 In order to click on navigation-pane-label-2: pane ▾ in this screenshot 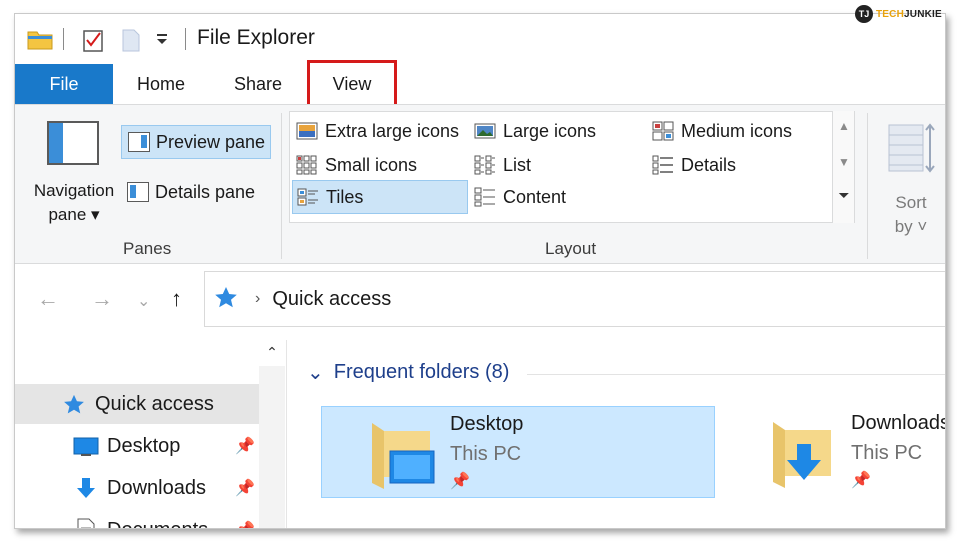, I will do `click(74, 214)`.